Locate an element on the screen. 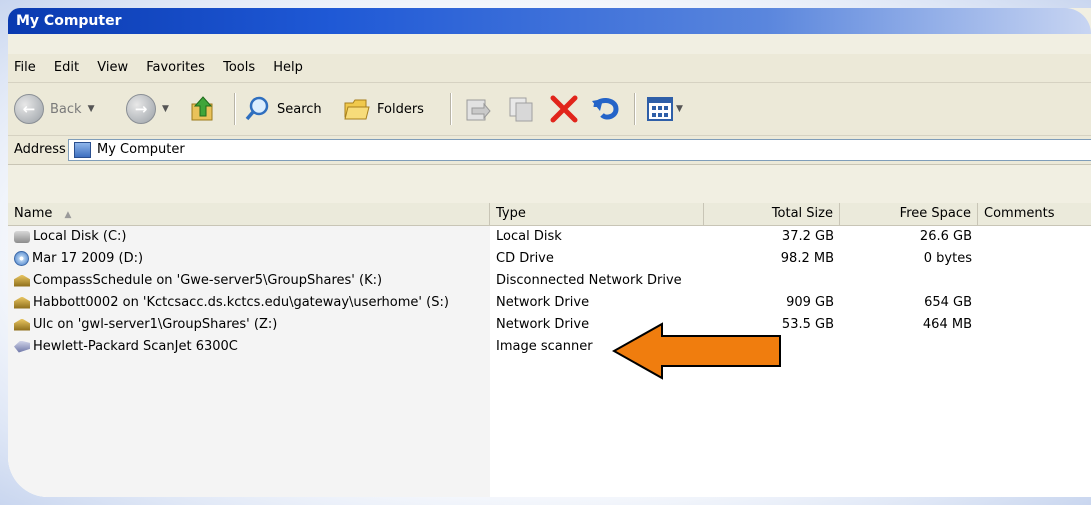 The image size is (1091, 505). computer-icon is located at coordinates (82, 150).